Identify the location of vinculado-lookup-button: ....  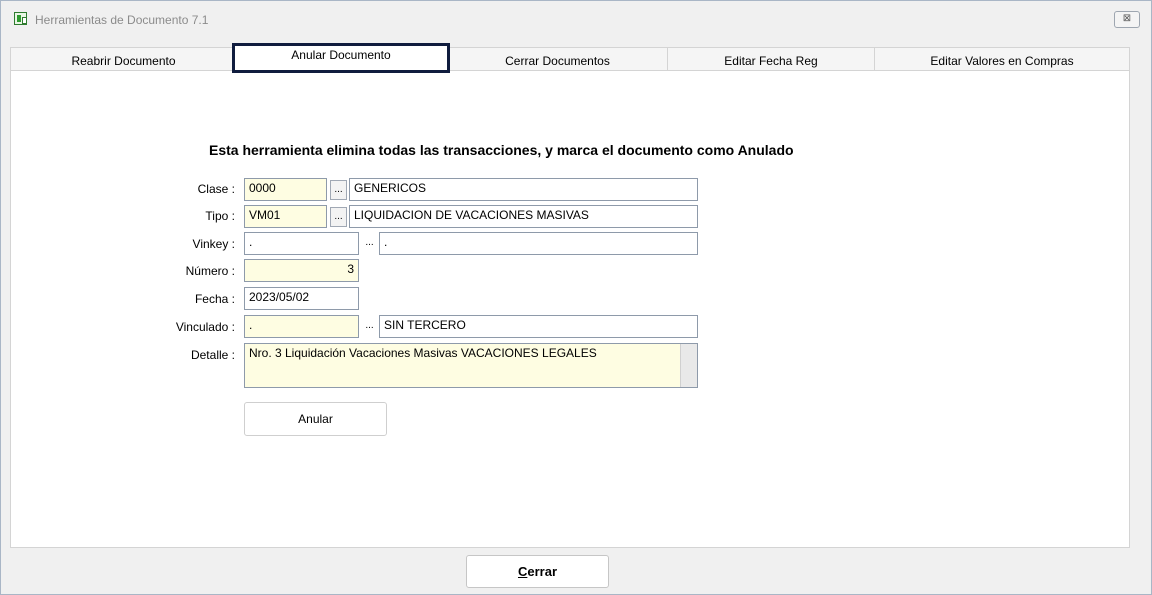
(369, 327).